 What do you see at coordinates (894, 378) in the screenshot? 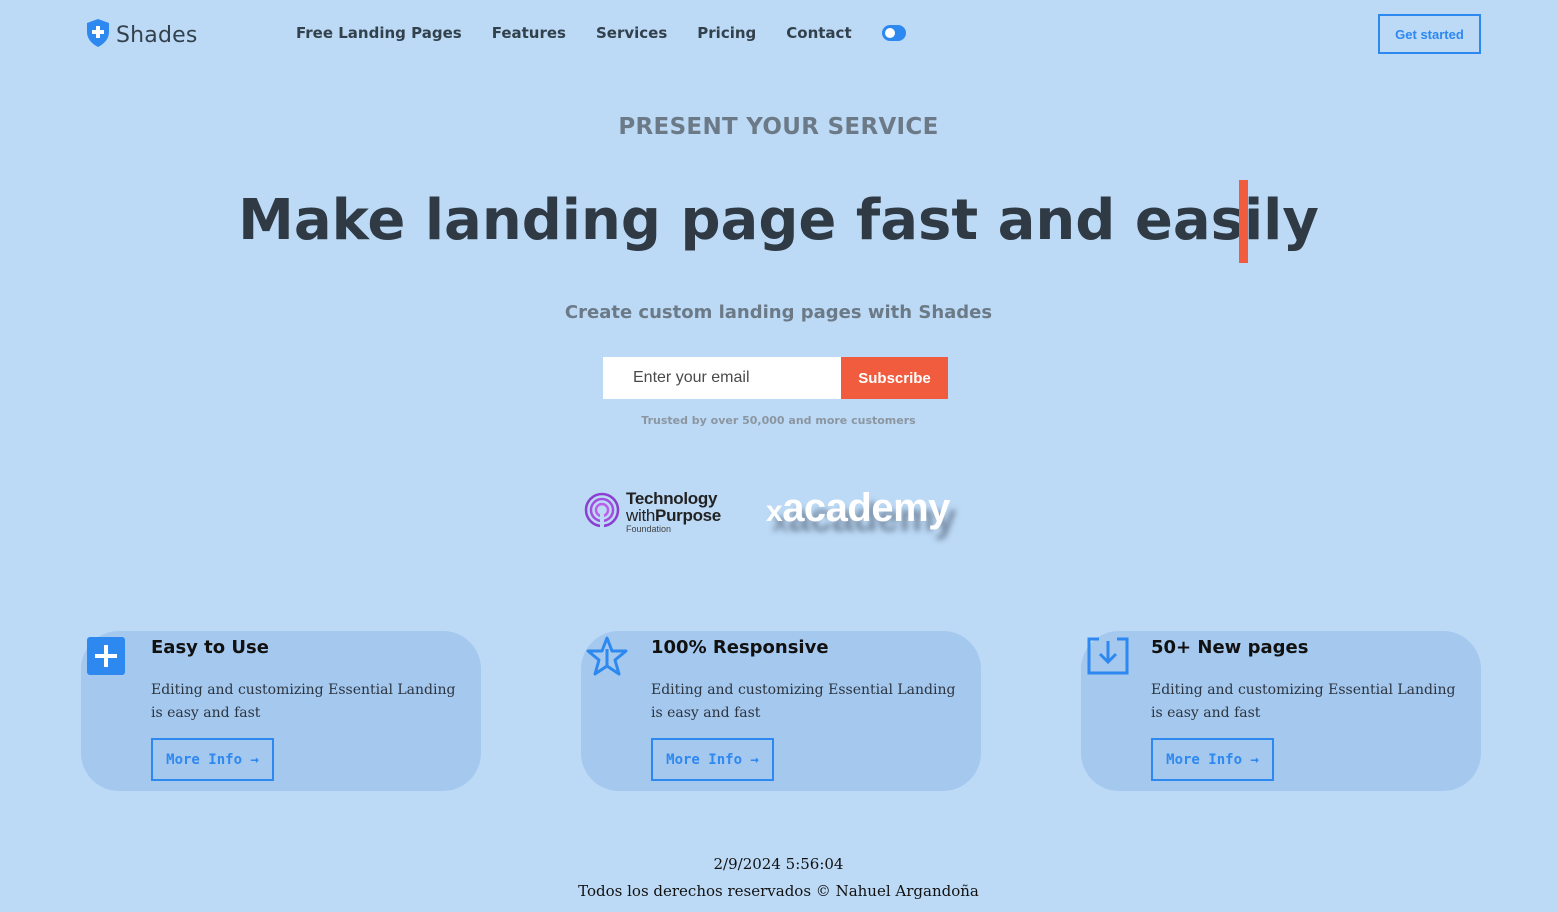
I see `subscribe-button: Subscribe` at bounding box center [894, 378].